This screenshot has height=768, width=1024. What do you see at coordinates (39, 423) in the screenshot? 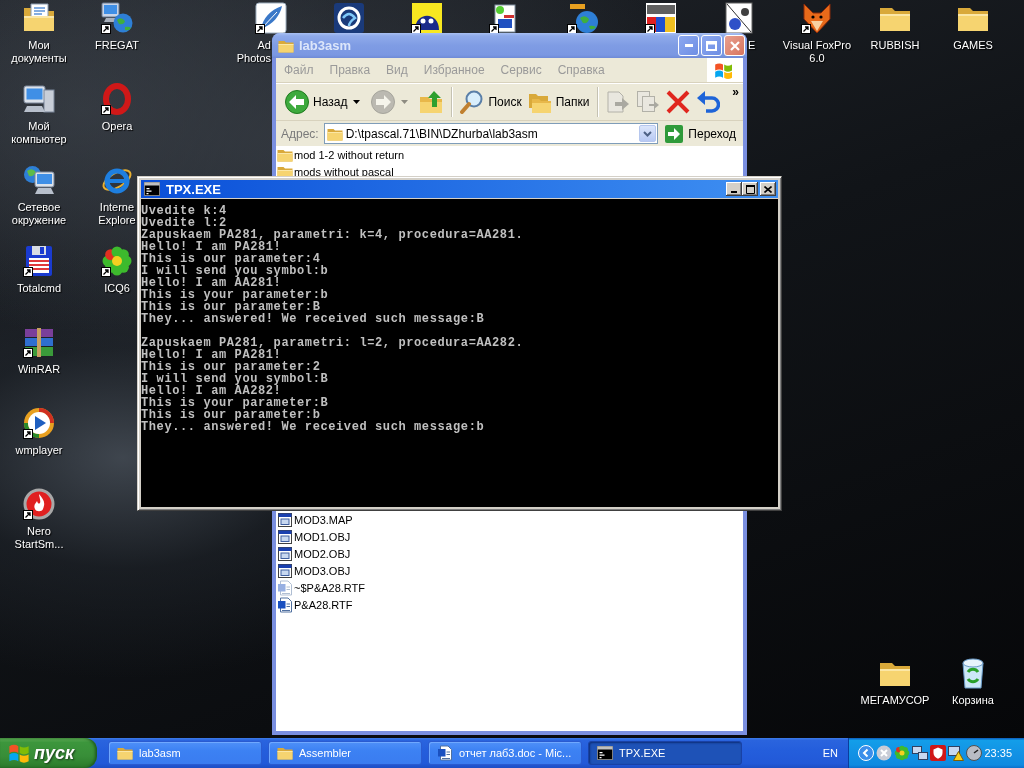
I see `media-player-icon` at bounding box center [39, 423].